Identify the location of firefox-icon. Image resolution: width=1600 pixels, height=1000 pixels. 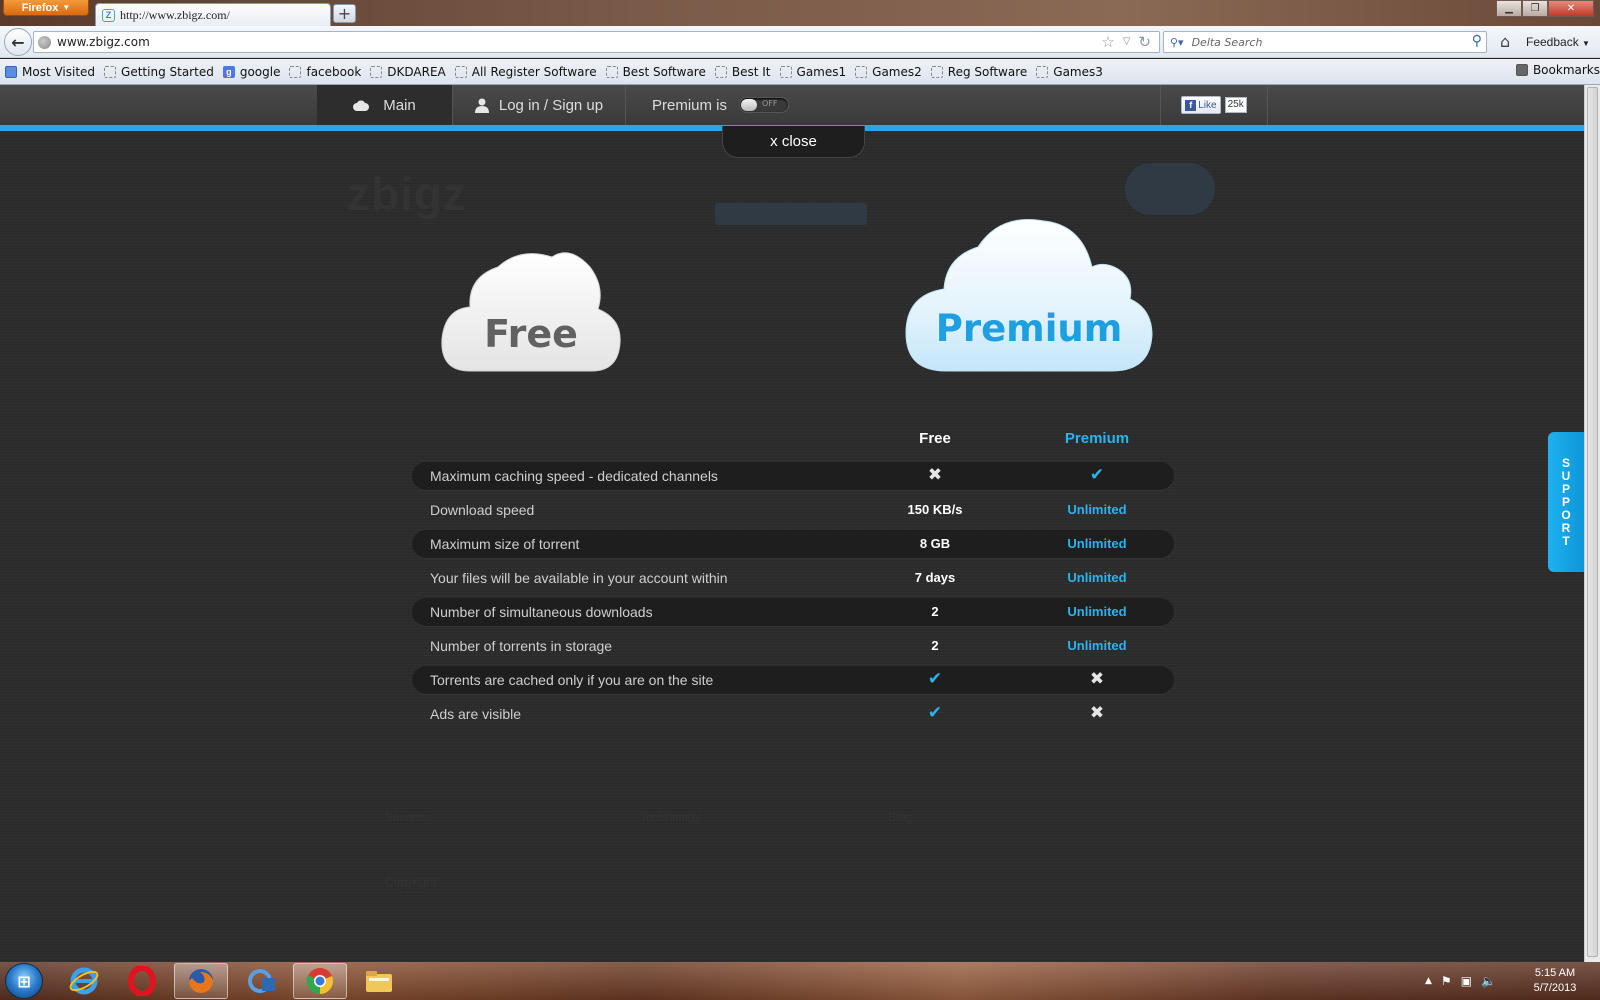
(201, 981).